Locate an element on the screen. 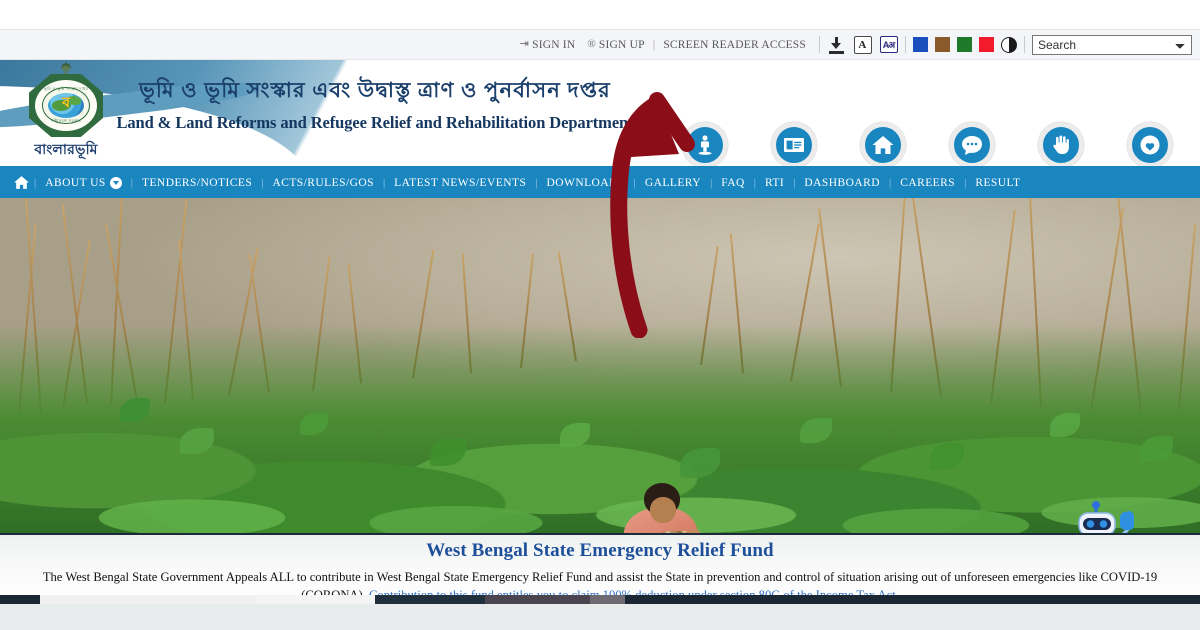  language-button: Aअ is located at coordinates (888, 44).